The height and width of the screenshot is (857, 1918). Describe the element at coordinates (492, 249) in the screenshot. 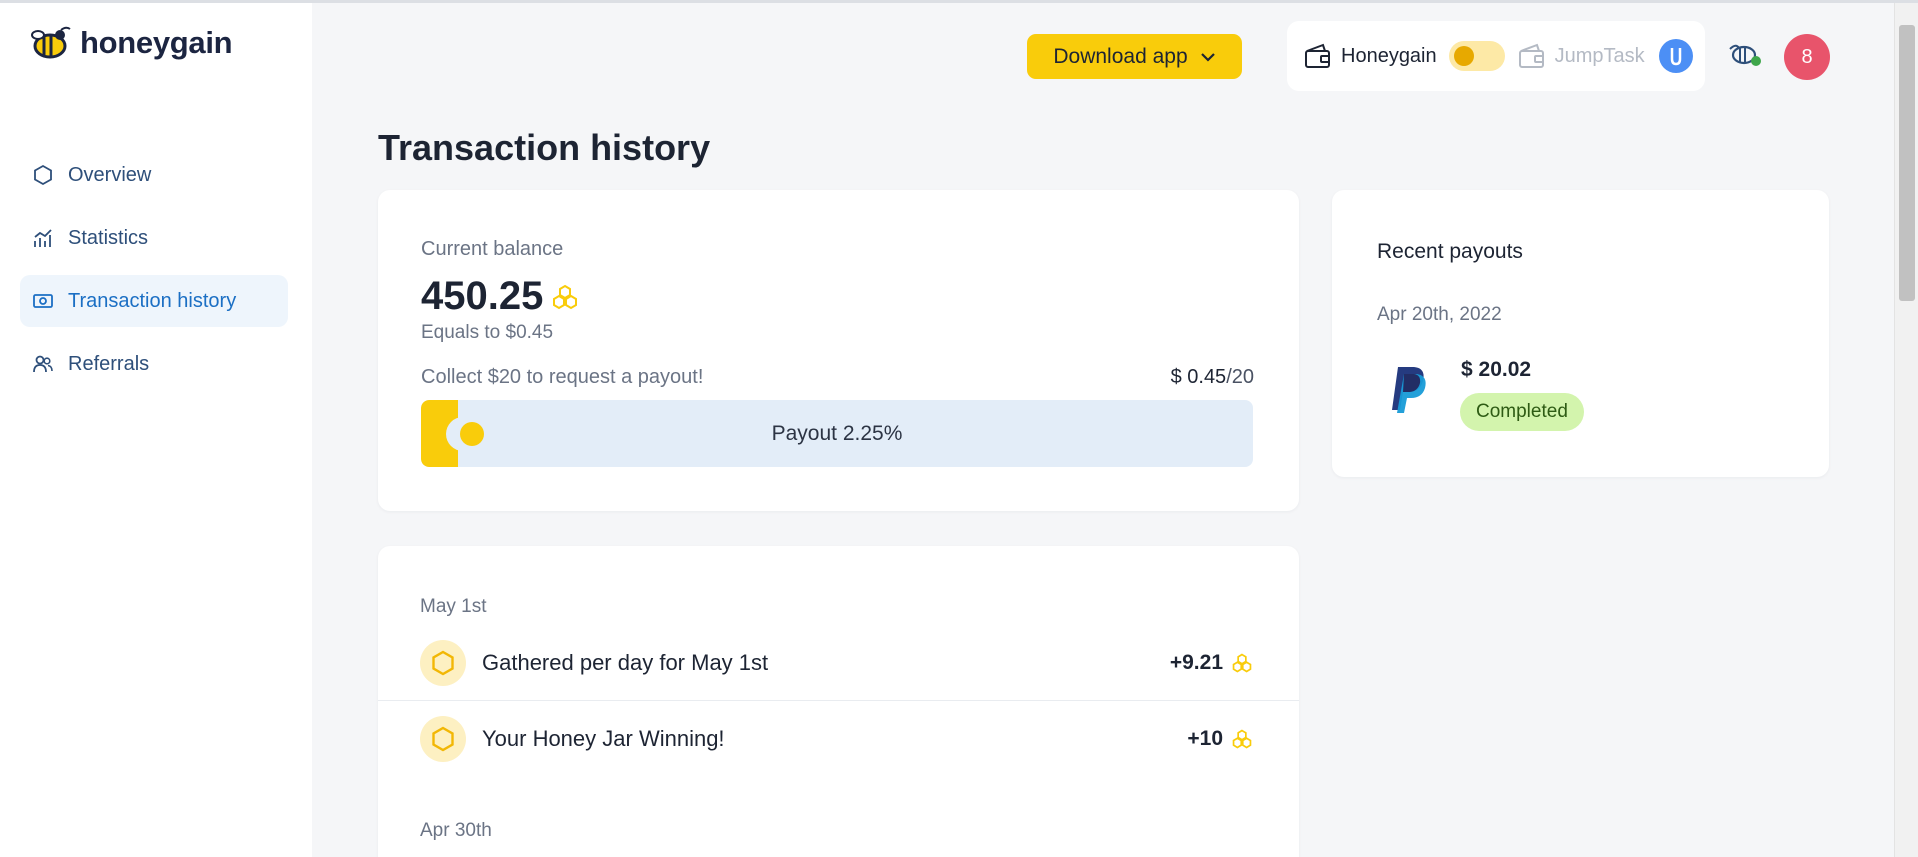

I see `current-balance-label: Current balance` at that location.